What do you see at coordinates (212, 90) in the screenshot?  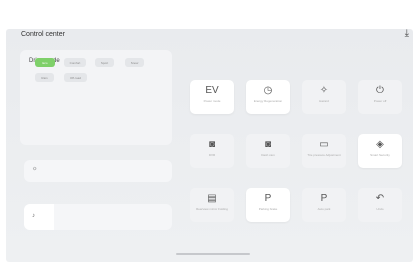 I see `ev-mode-icon: EV` at bounding box center [212, 90].